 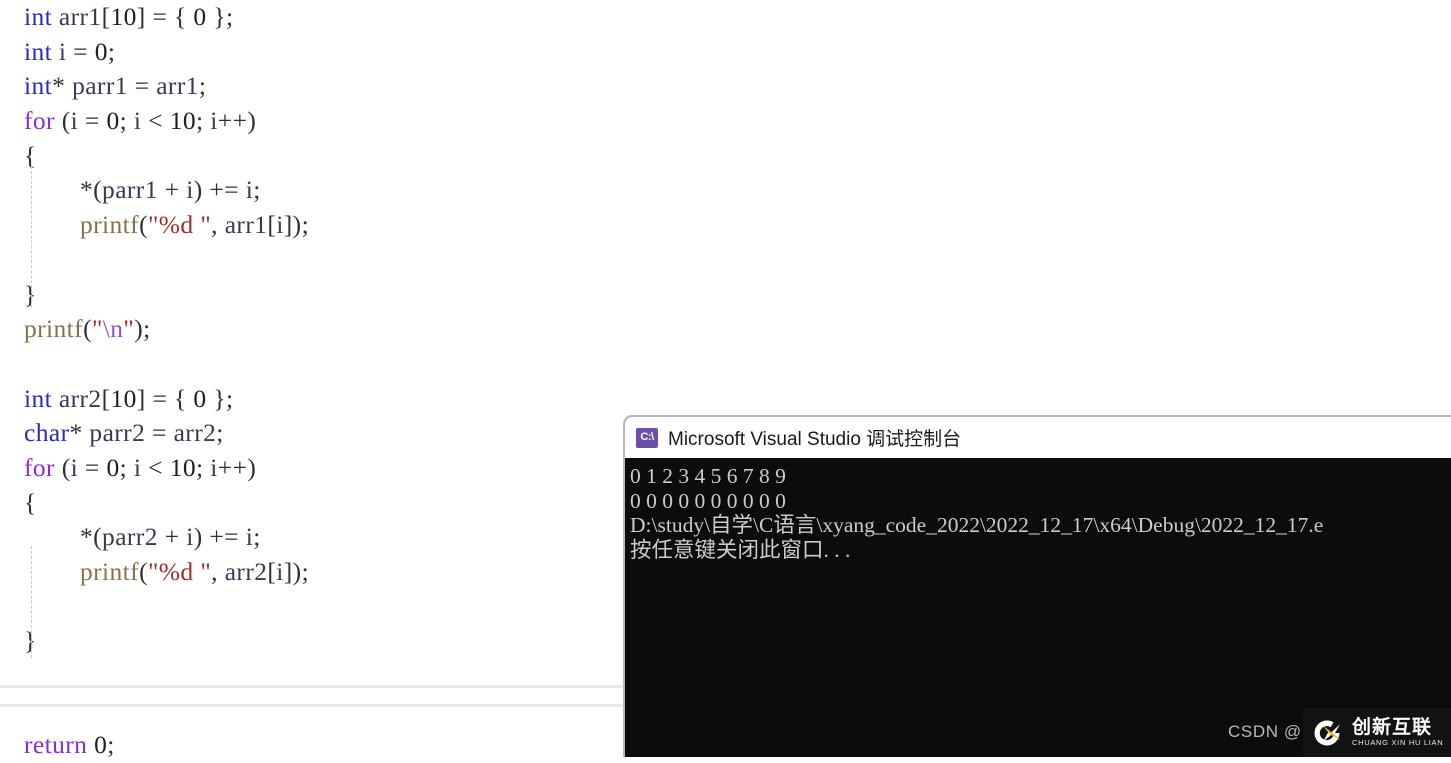 What do you see at coordinates (1392, 727) in the screenshot?
I see `brand-logo-chinese: 创新互联` at bounding box center [1392, 727].